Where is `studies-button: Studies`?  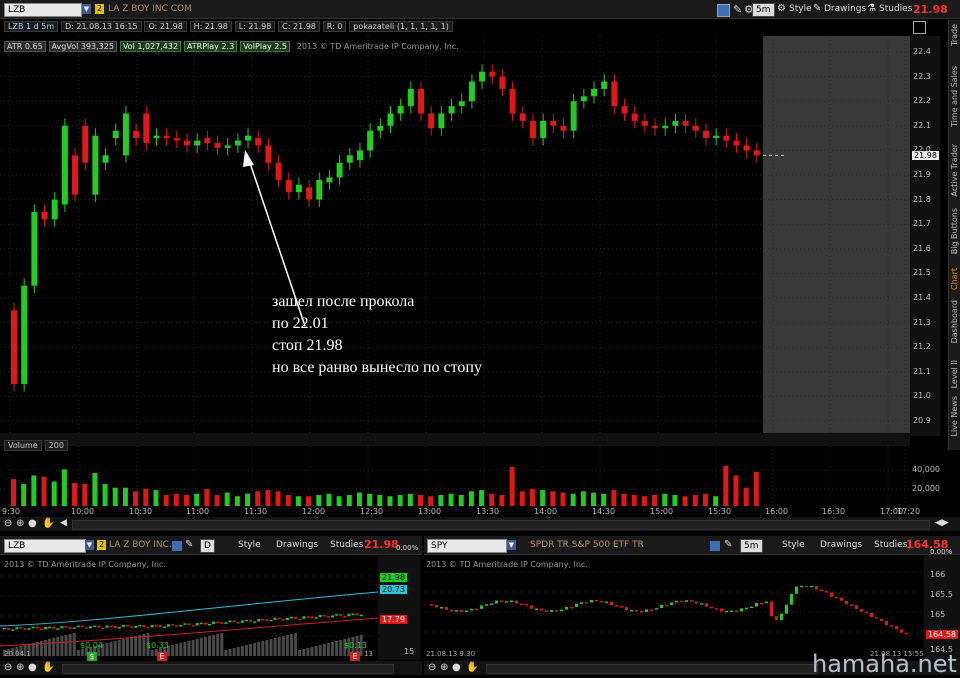
studies-button: Studies is located at coordinates (895, 9).